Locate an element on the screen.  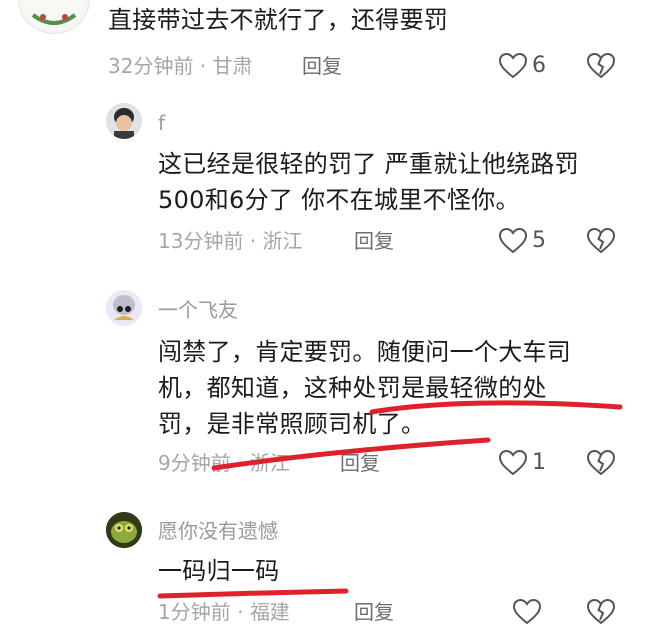
comment-meta: 32分钟前 · 甘肃 is located at coordinates (180, 66).